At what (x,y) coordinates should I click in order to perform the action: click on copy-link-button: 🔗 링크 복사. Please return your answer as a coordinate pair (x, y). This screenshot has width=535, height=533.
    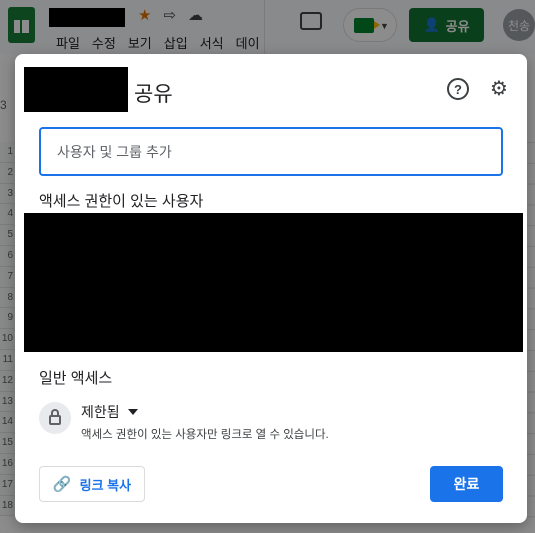
    Looking at the image, I should click on (92, 484).